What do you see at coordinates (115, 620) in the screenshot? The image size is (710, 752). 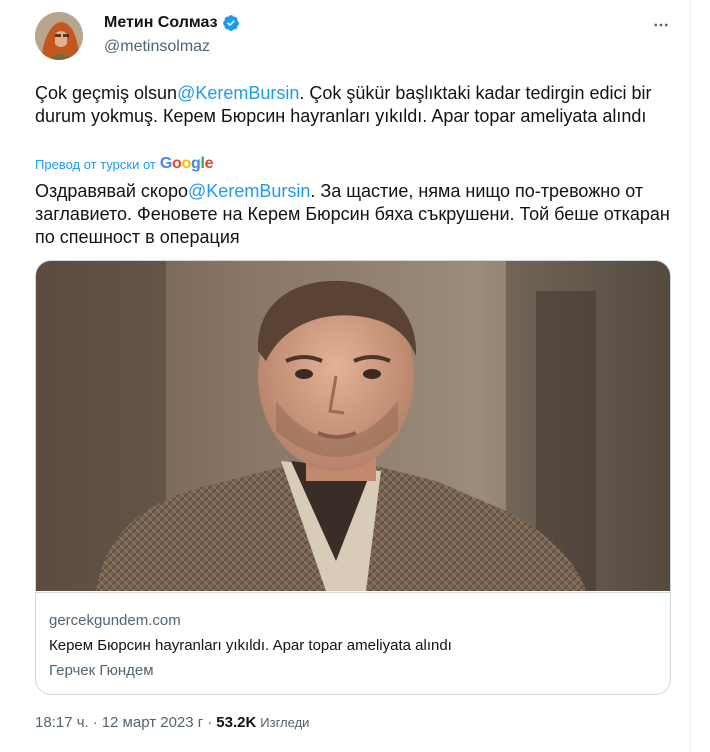 I see `card-domain: gercekgundem.com` at bounding box center [115, 620].